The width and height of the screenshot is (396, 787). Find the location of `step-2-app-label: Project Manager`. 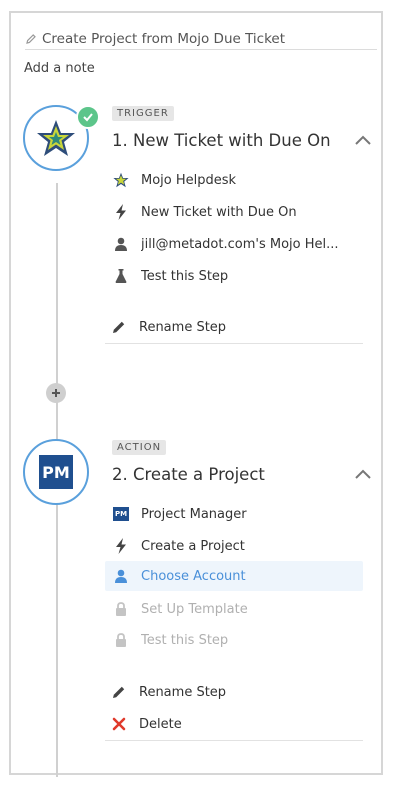

step-2-app-label: Project Manager is located at coordinates (194, 514).